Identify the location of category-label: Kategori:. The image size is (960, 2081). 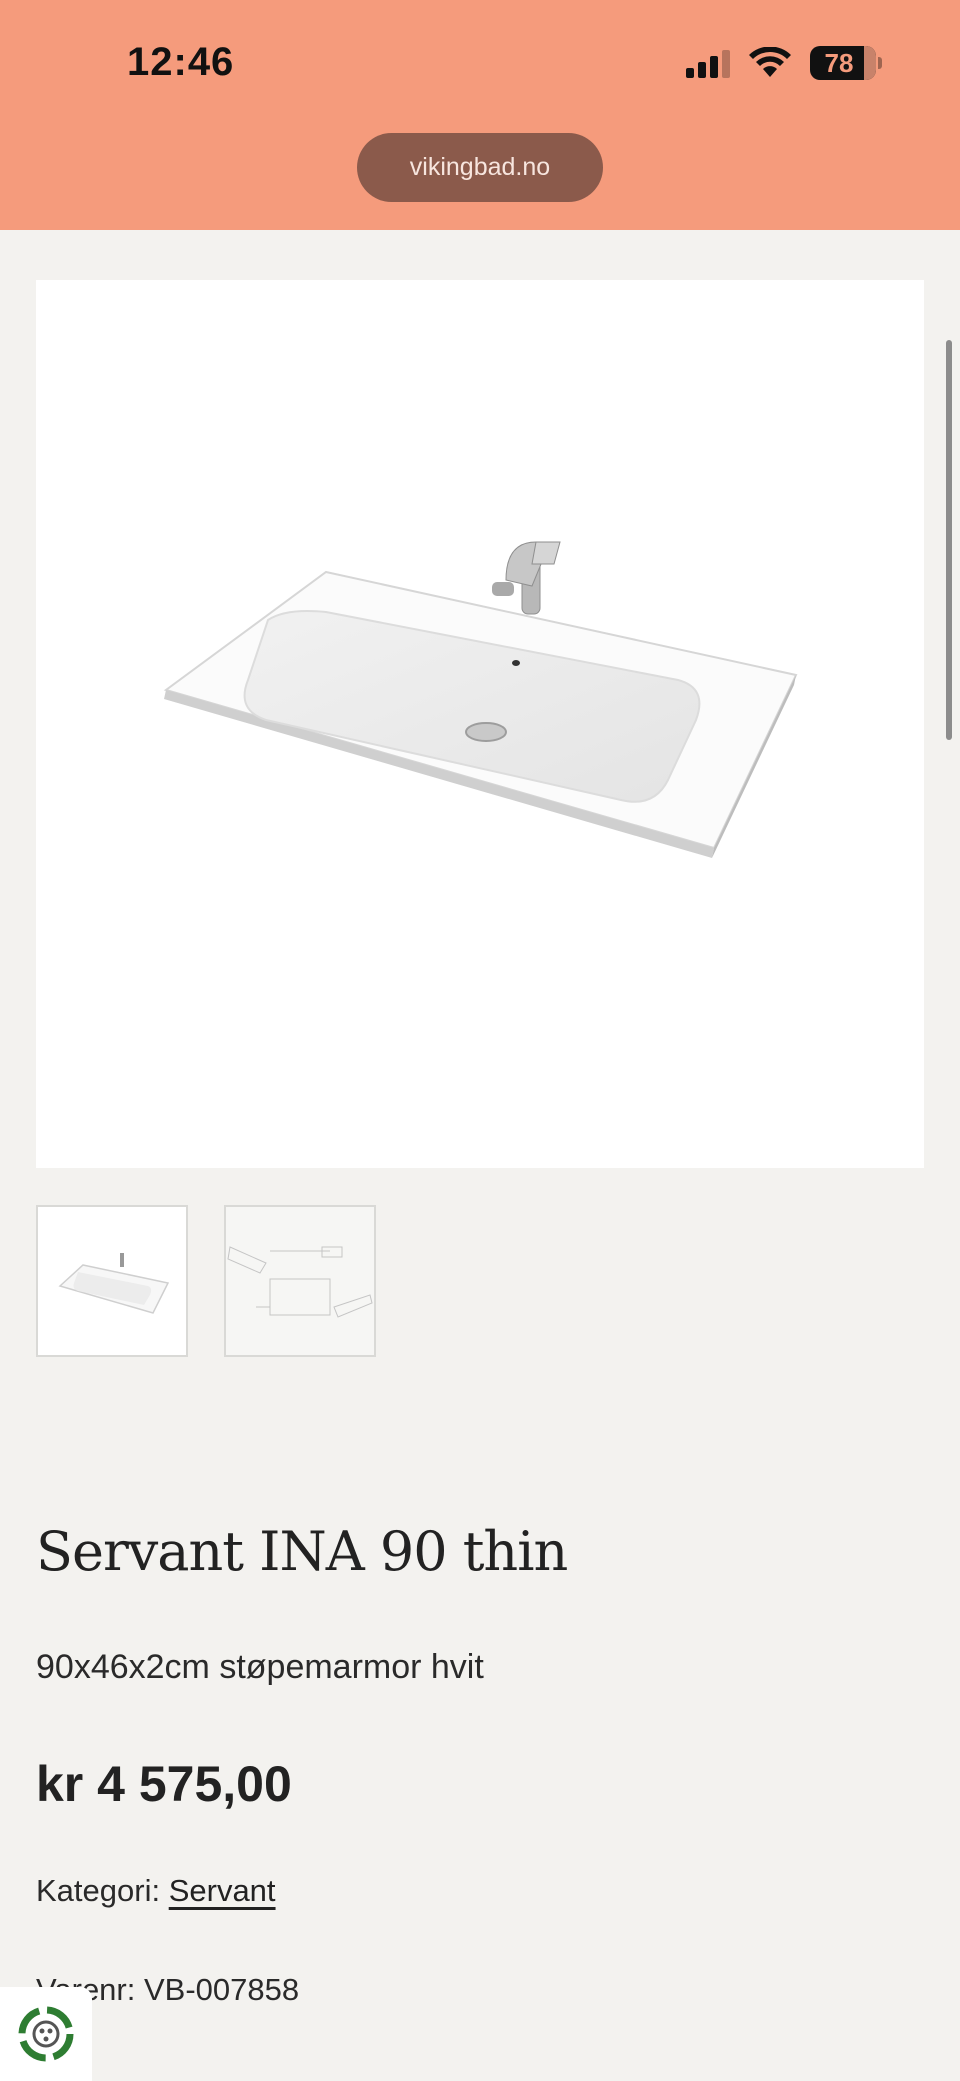
(98, 1890).